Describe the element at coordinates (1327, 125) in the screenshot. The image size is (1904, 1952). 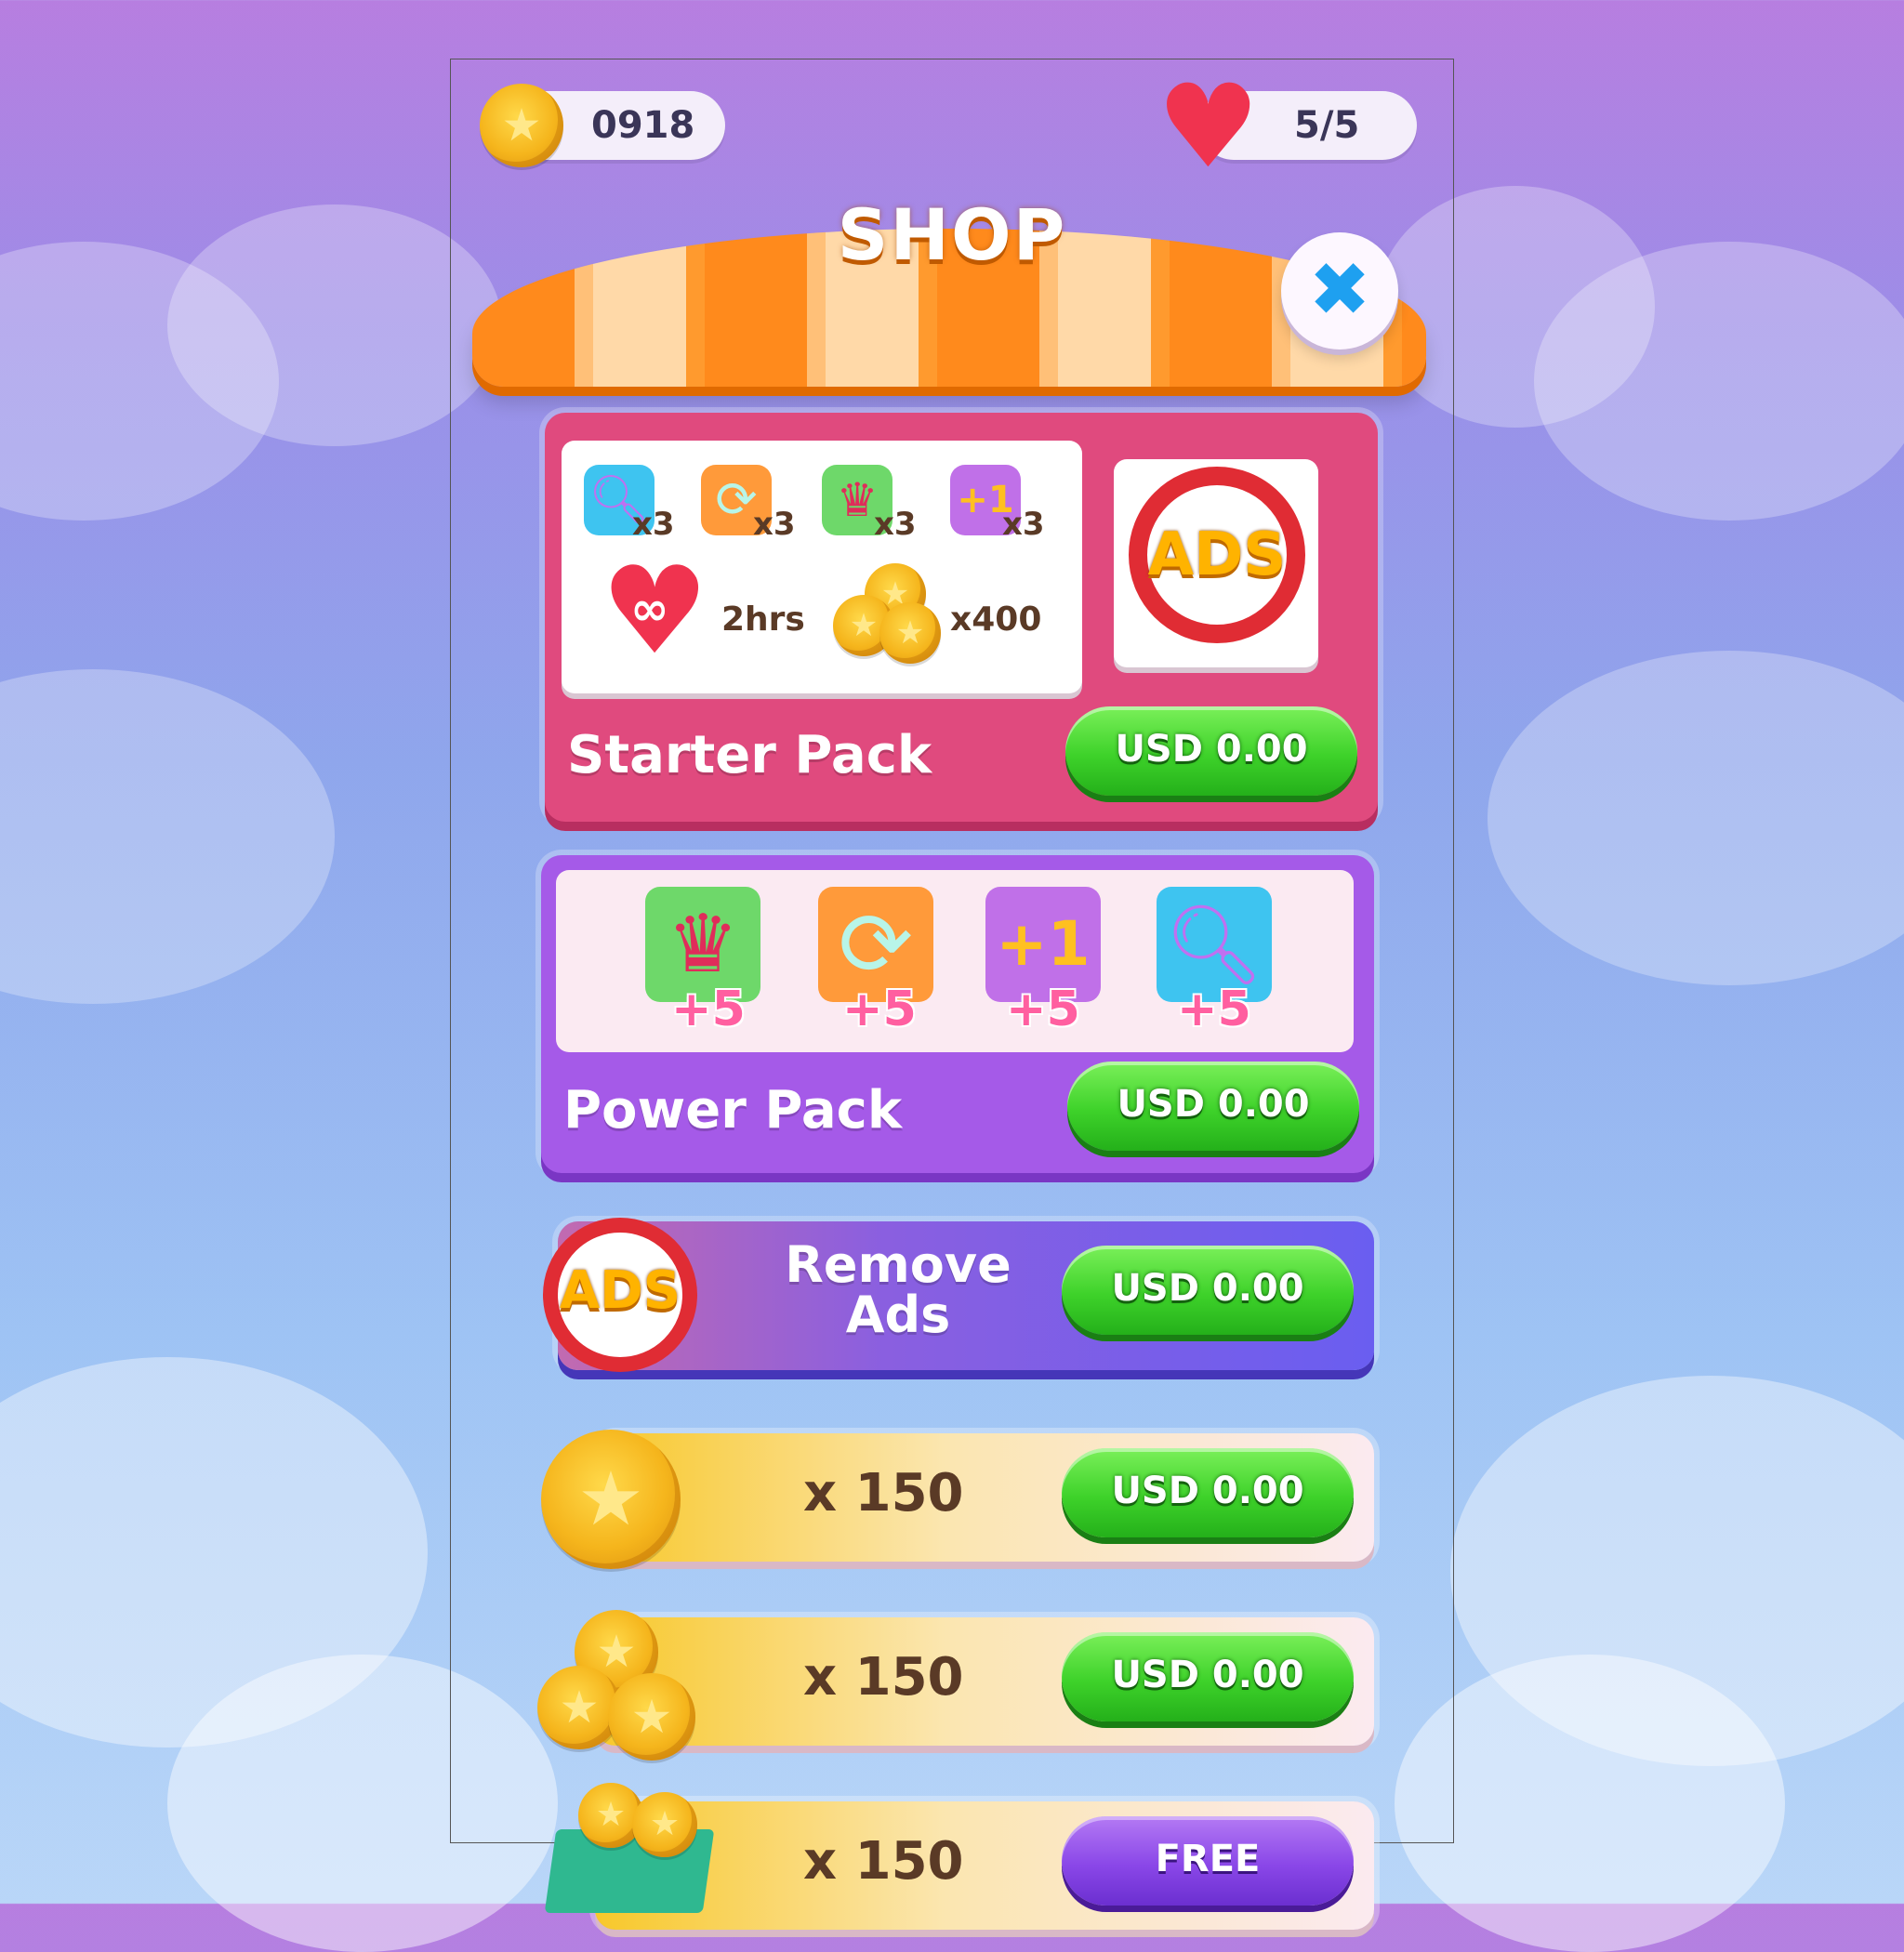
I see `lives-count: 5/5` at that location.